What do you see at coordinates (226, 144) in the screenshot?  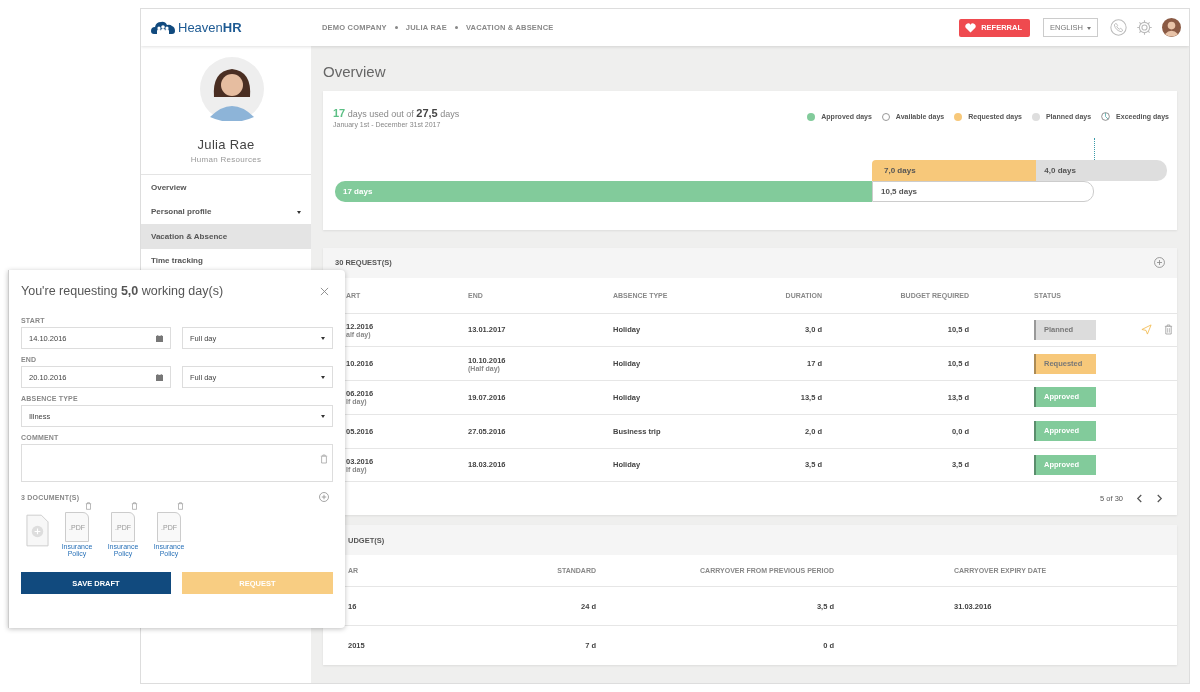 I see `profile-name: Julia Rae` at bounding box center [226, 144].